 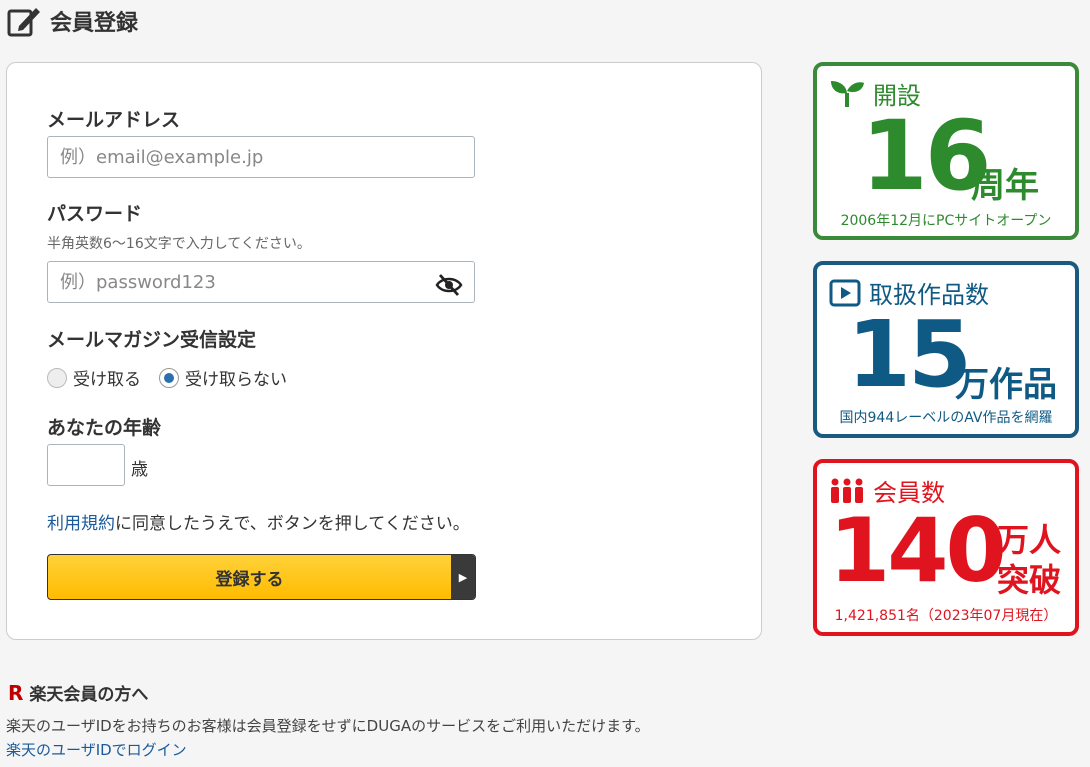 I want to click on rakuten-logo-icon: R, so click(x=16, y=692).